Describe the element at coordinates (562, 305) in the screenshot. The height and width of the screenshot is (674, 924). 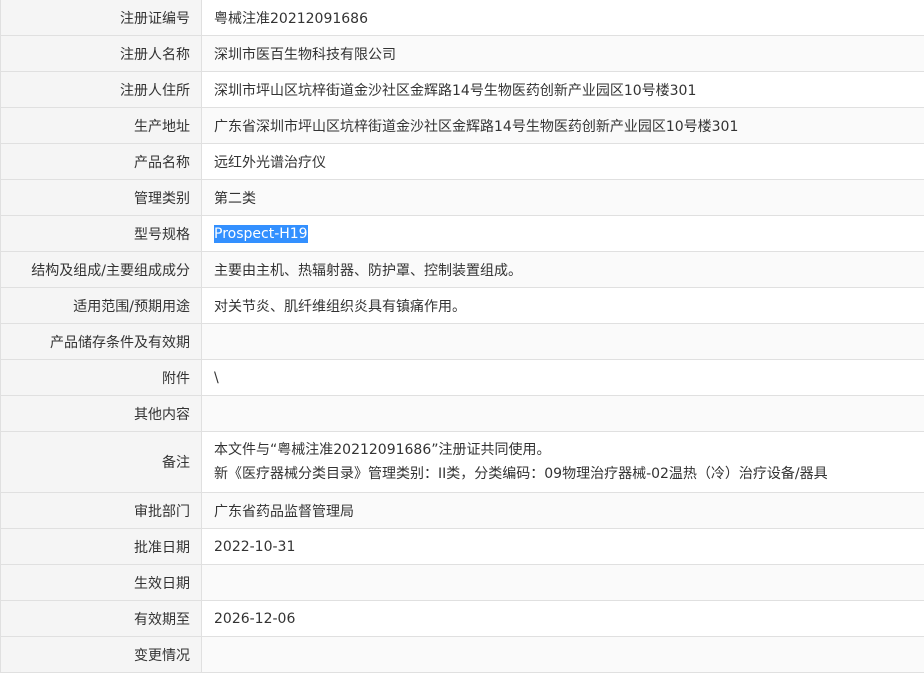
I see `field-value: 对关节炎、肌纤维组织炎具有镇痛作用。` at that location.